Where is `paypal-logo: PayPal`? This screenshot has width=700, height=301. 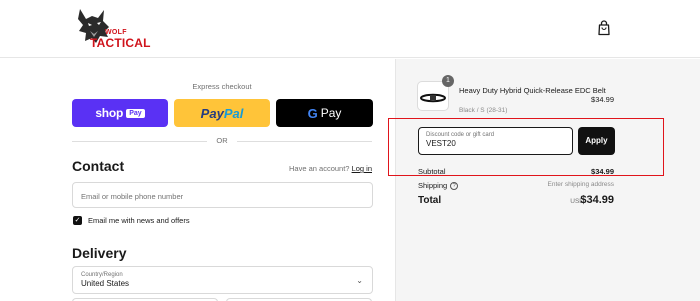
paypal-logo: PayPal is located at coordinates (222, 113).